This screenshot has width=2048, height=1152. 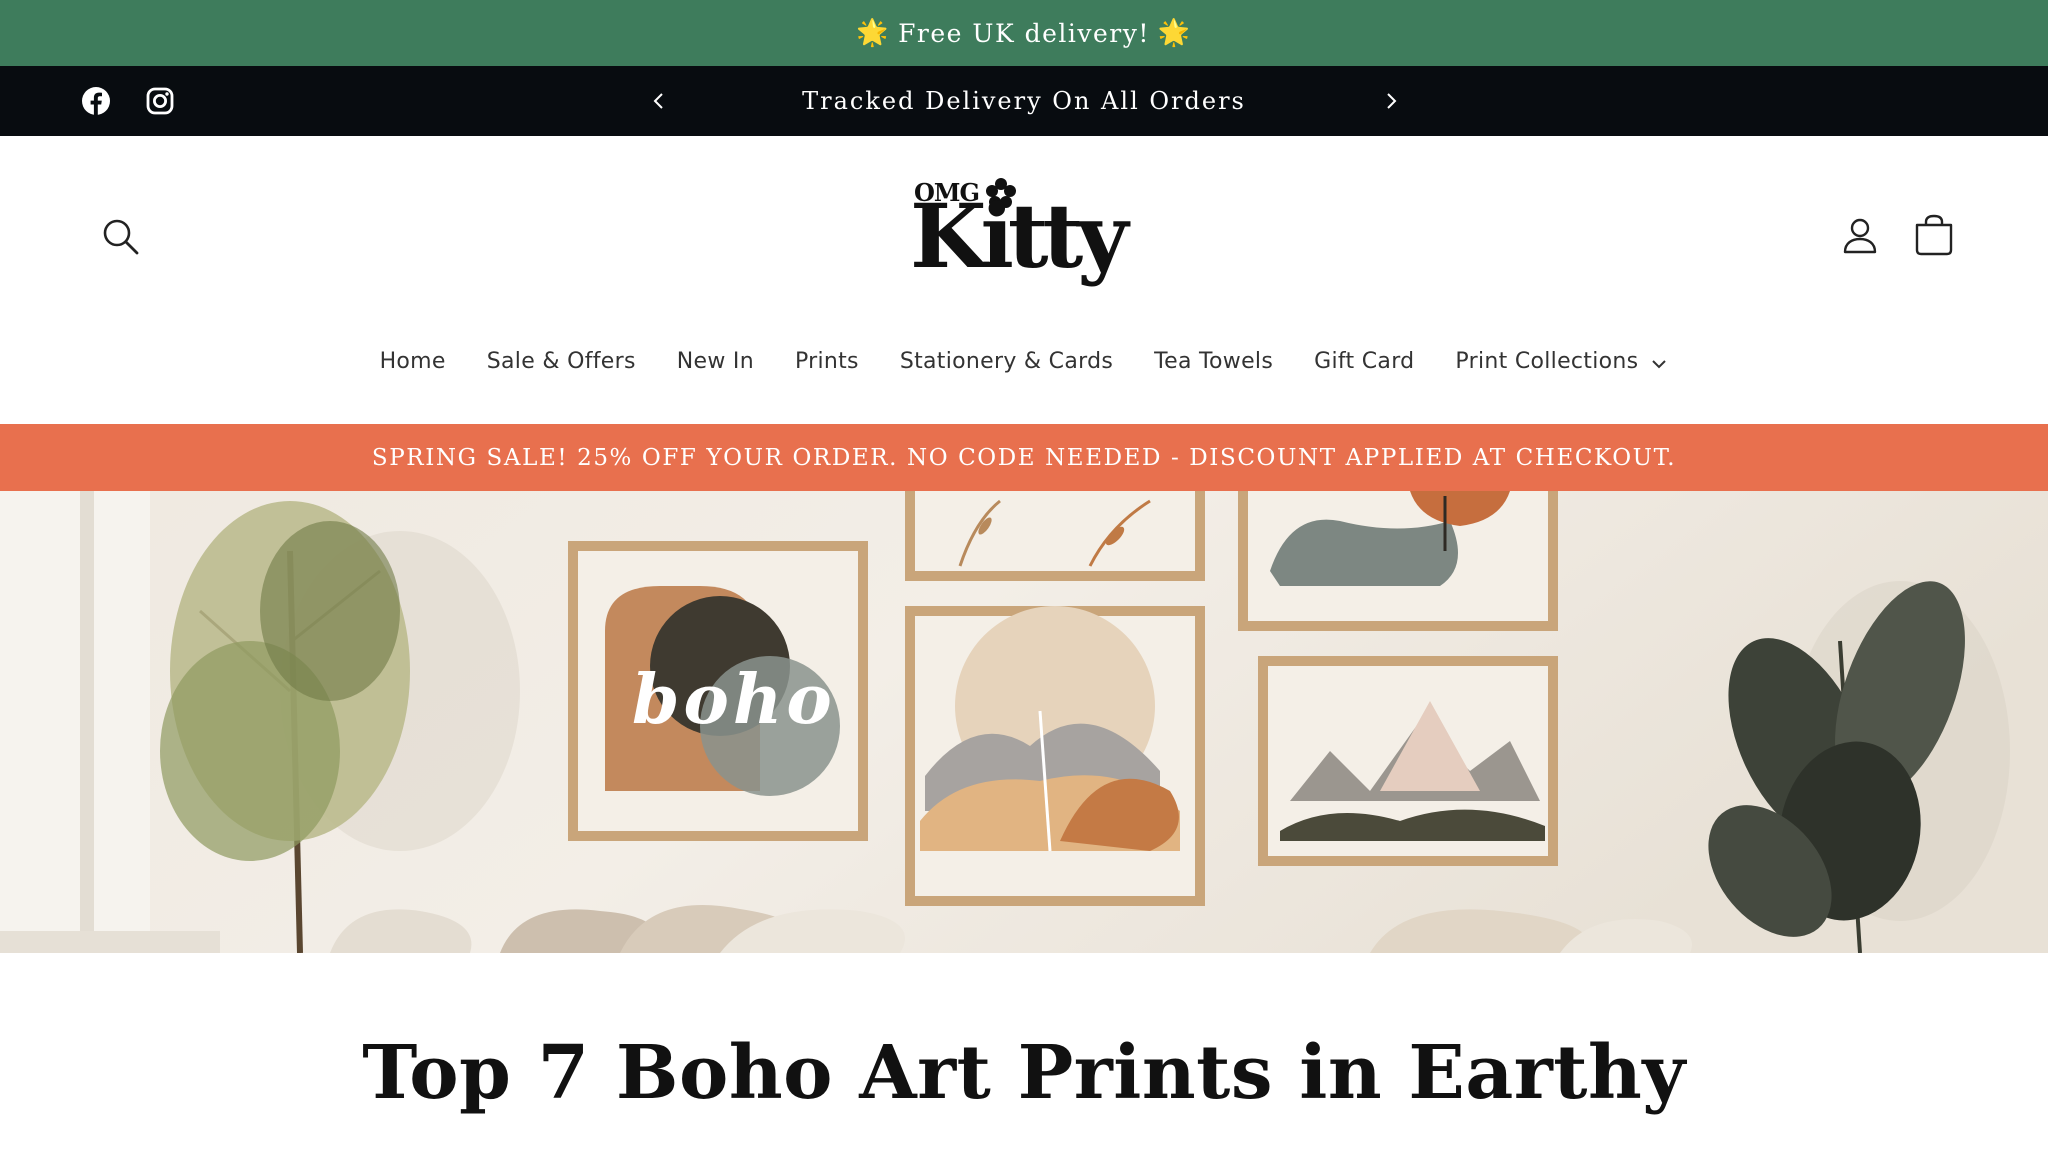 I want to click on logo-kitty-text: Kitty, so click(x=1019, y=236).